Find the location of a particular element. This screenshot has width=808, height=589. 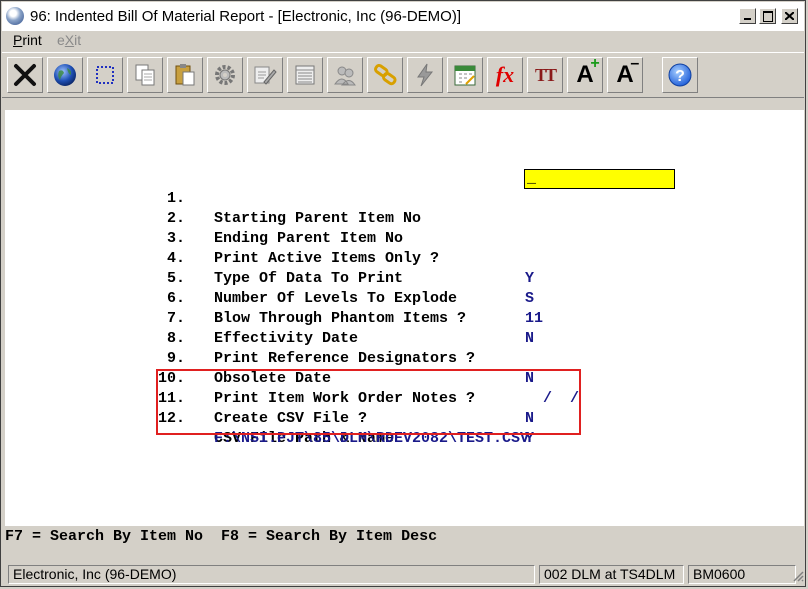

help-glyph: ? is located at coordinates (680, 76).